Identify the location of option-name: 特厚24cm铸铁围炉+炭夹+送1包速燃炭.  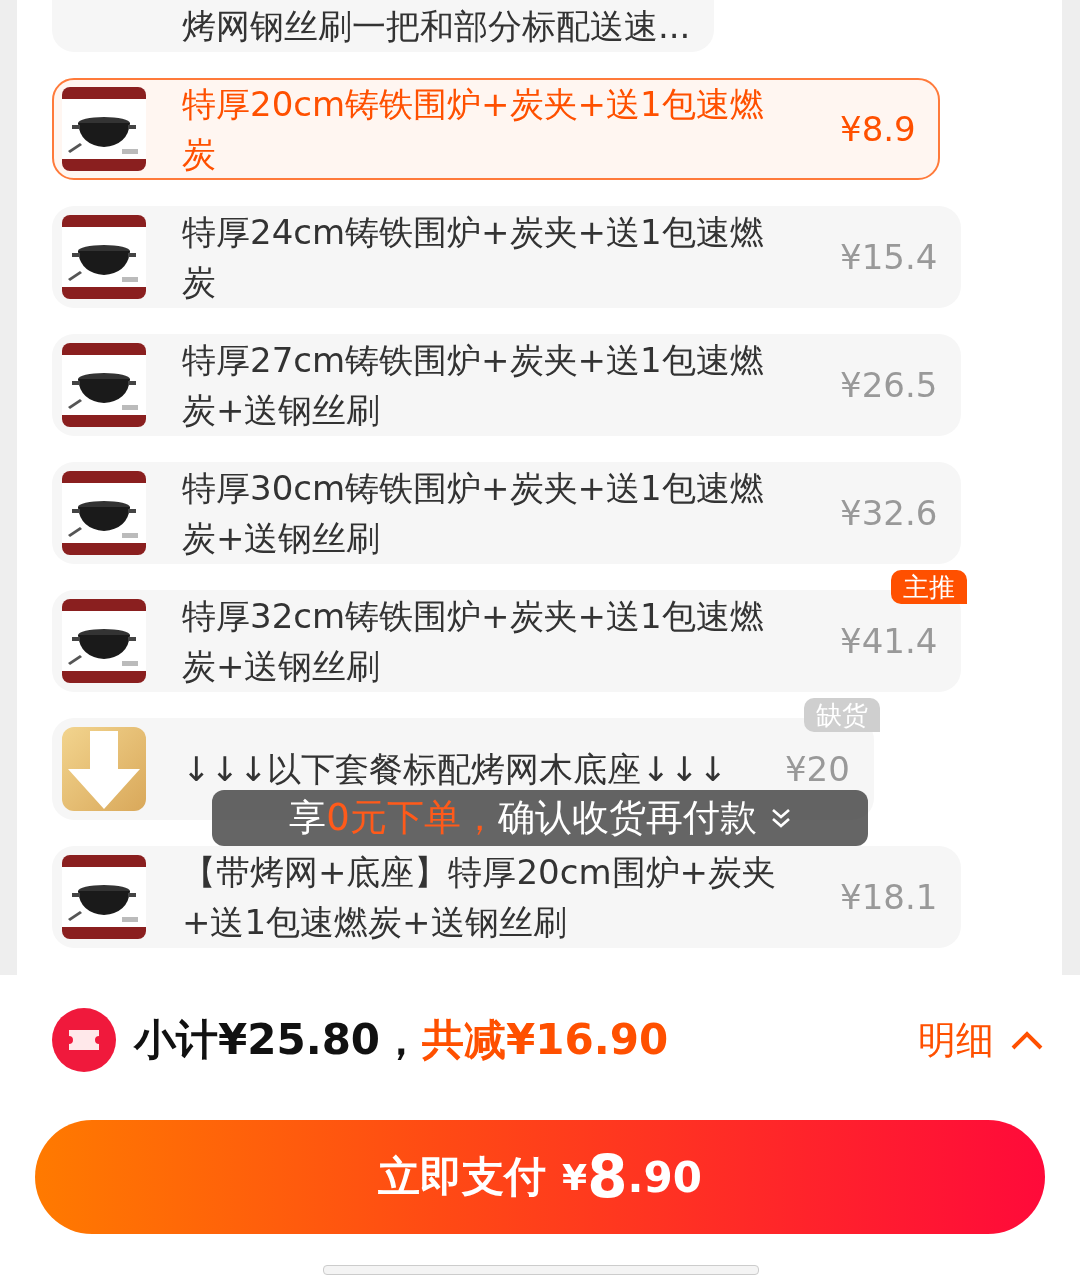
(473, 257).